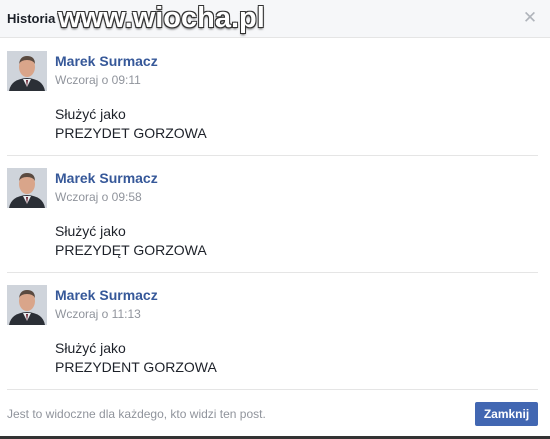 The width and height of the screenshot is (550, 439). Describe the element at coordinates (131, 124) in the screenshot. I see `post-text: Służyć jako PREZYDET GORZOWA` at that location.